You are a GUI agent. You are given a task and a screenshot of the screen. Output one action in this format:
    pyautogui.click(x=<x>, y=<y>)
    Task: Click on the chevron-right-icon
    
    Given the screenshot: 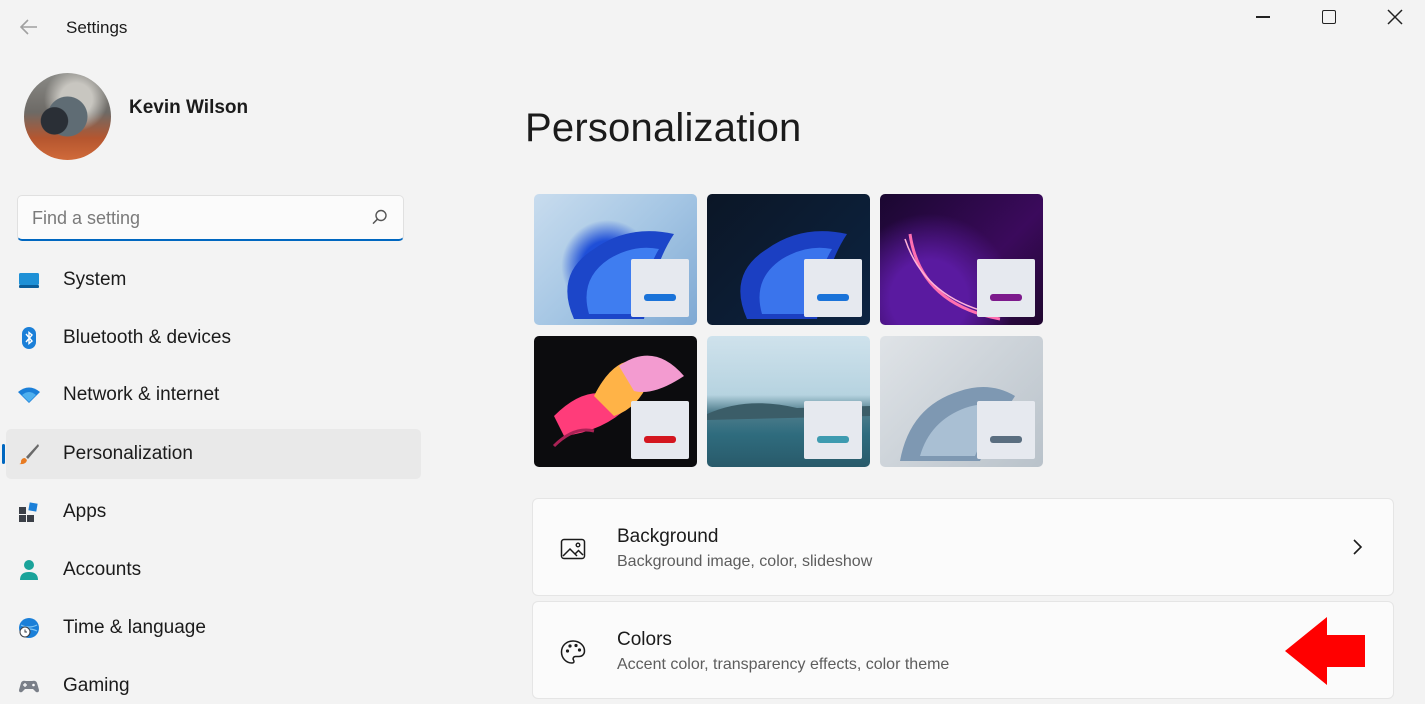 What is the action you would take?
    pyautogui.click(x=1358, y=547)
    